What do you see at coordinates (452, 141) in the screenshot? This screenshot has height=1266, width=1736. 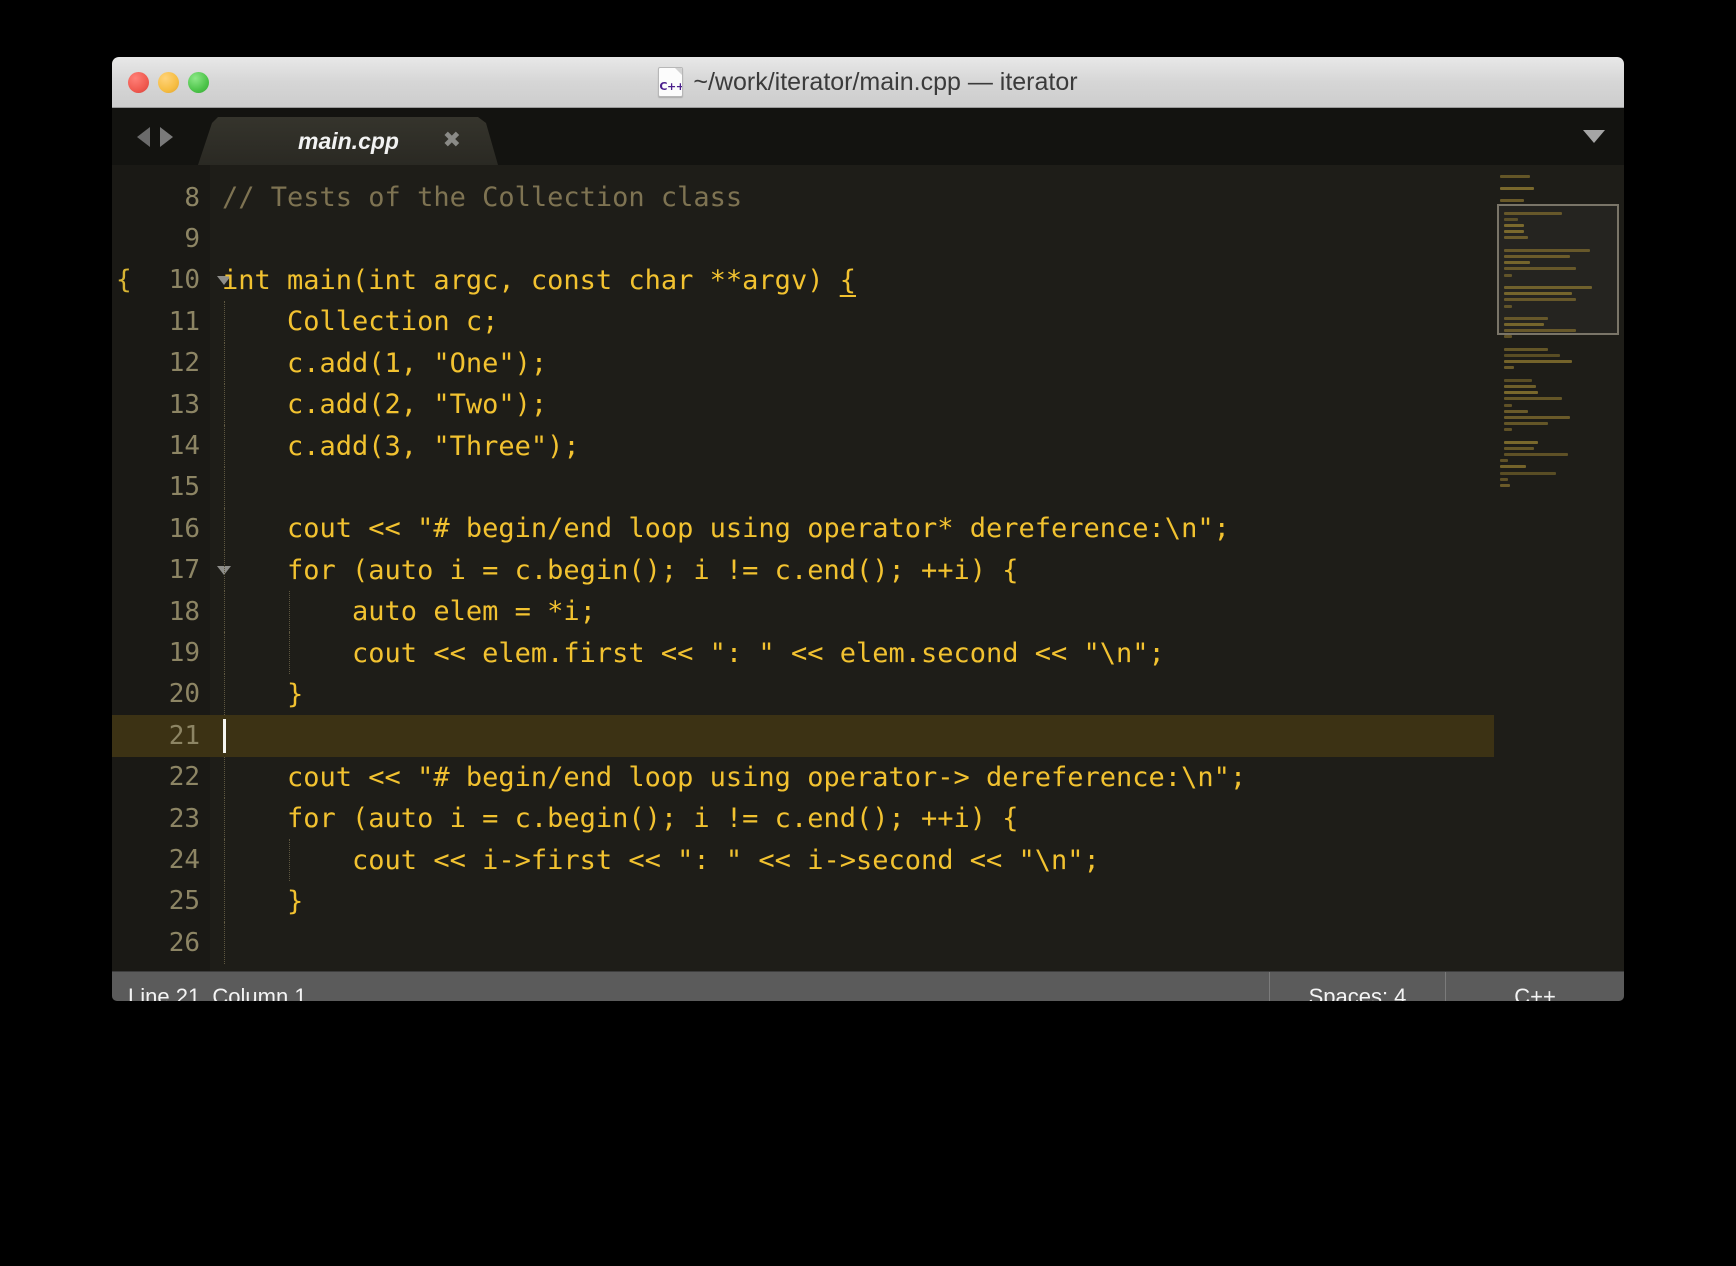 I see `close-icon: ✖` at bounding box center [452, 141].